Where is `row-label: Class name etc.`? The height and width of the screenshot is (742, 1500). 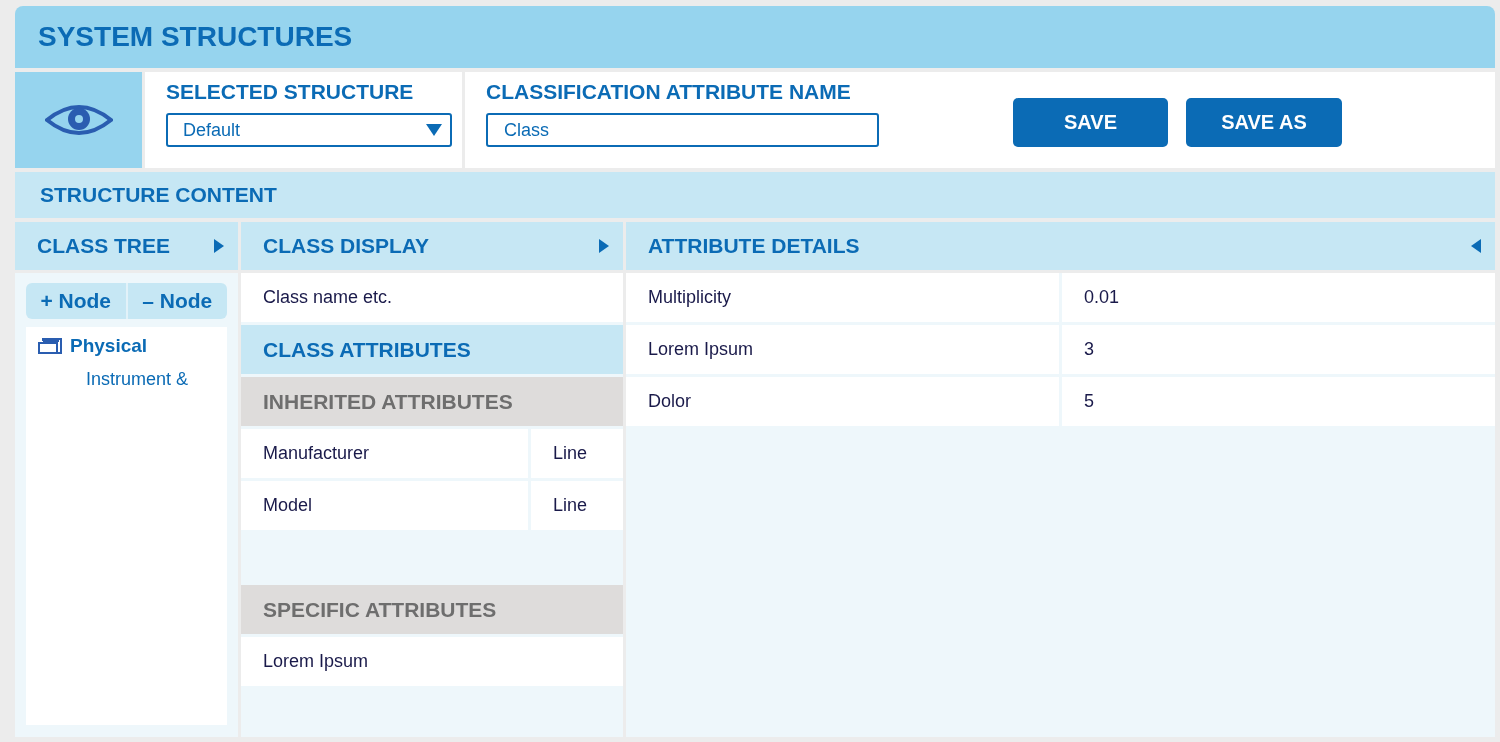 row-label: Class name etc. is located at coordinates (328, 297).